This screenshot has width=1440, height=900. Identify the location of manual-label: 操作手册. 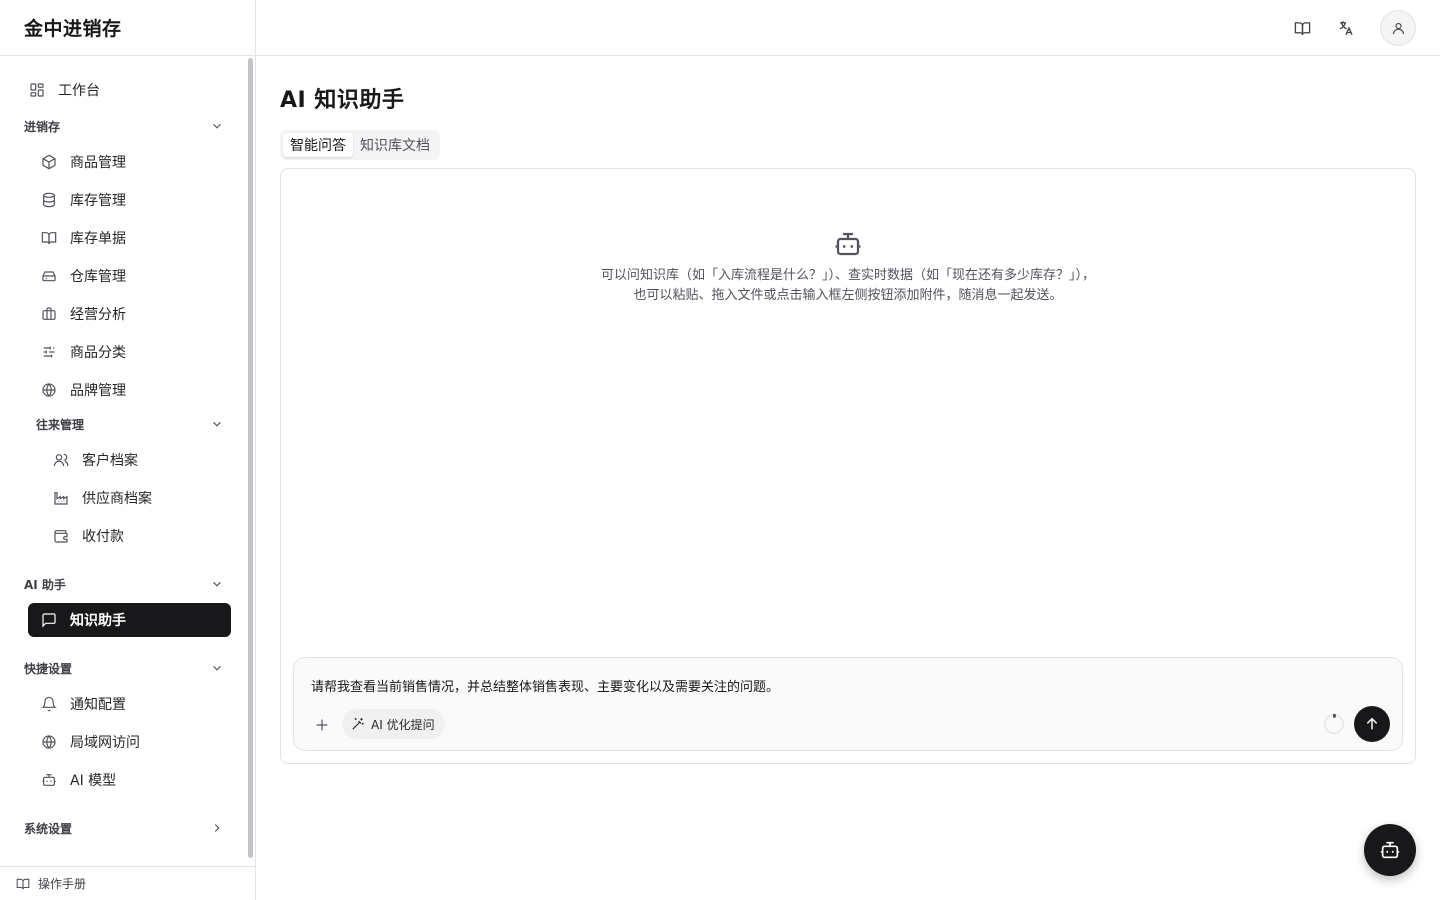
(62, 884).